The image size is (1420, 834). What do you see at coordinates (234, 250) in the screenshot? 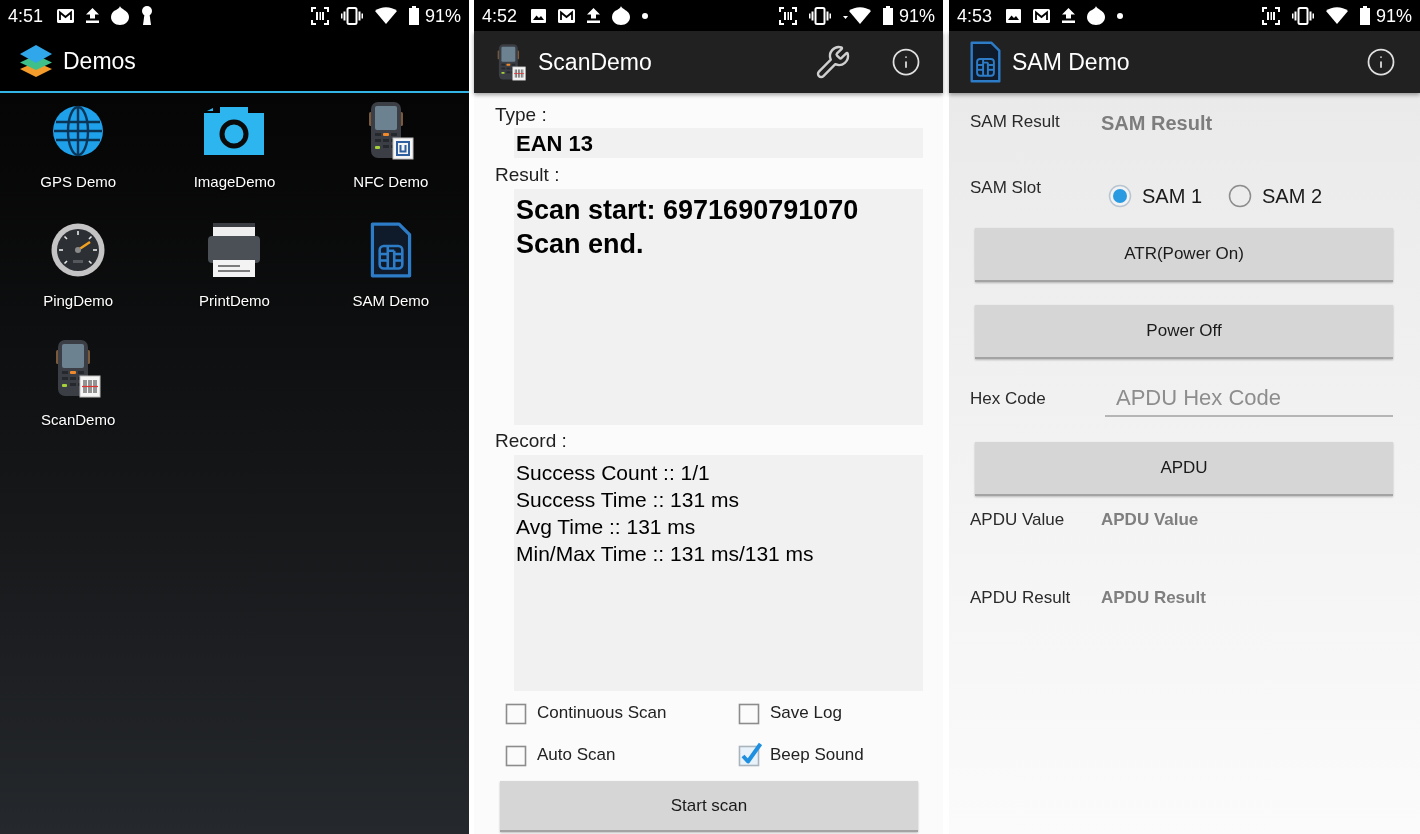
I see `printer-icon` at bounding box center [234, 250].